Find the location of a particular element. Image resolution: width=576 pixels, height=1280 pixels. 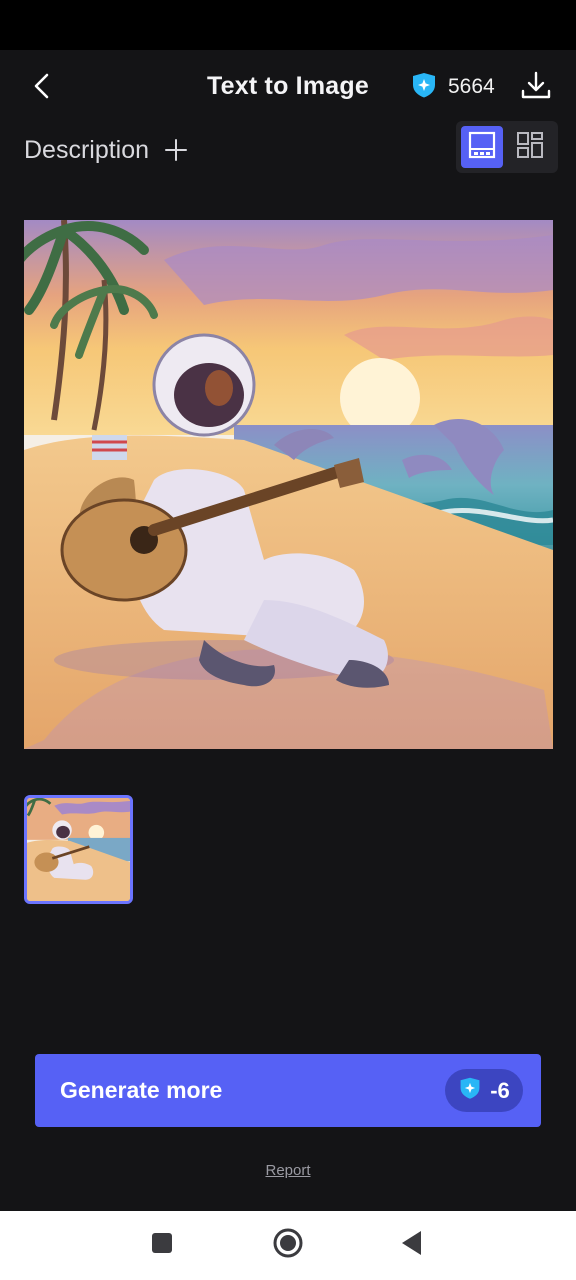

single-view-icon is located at coordinates (482, 147).